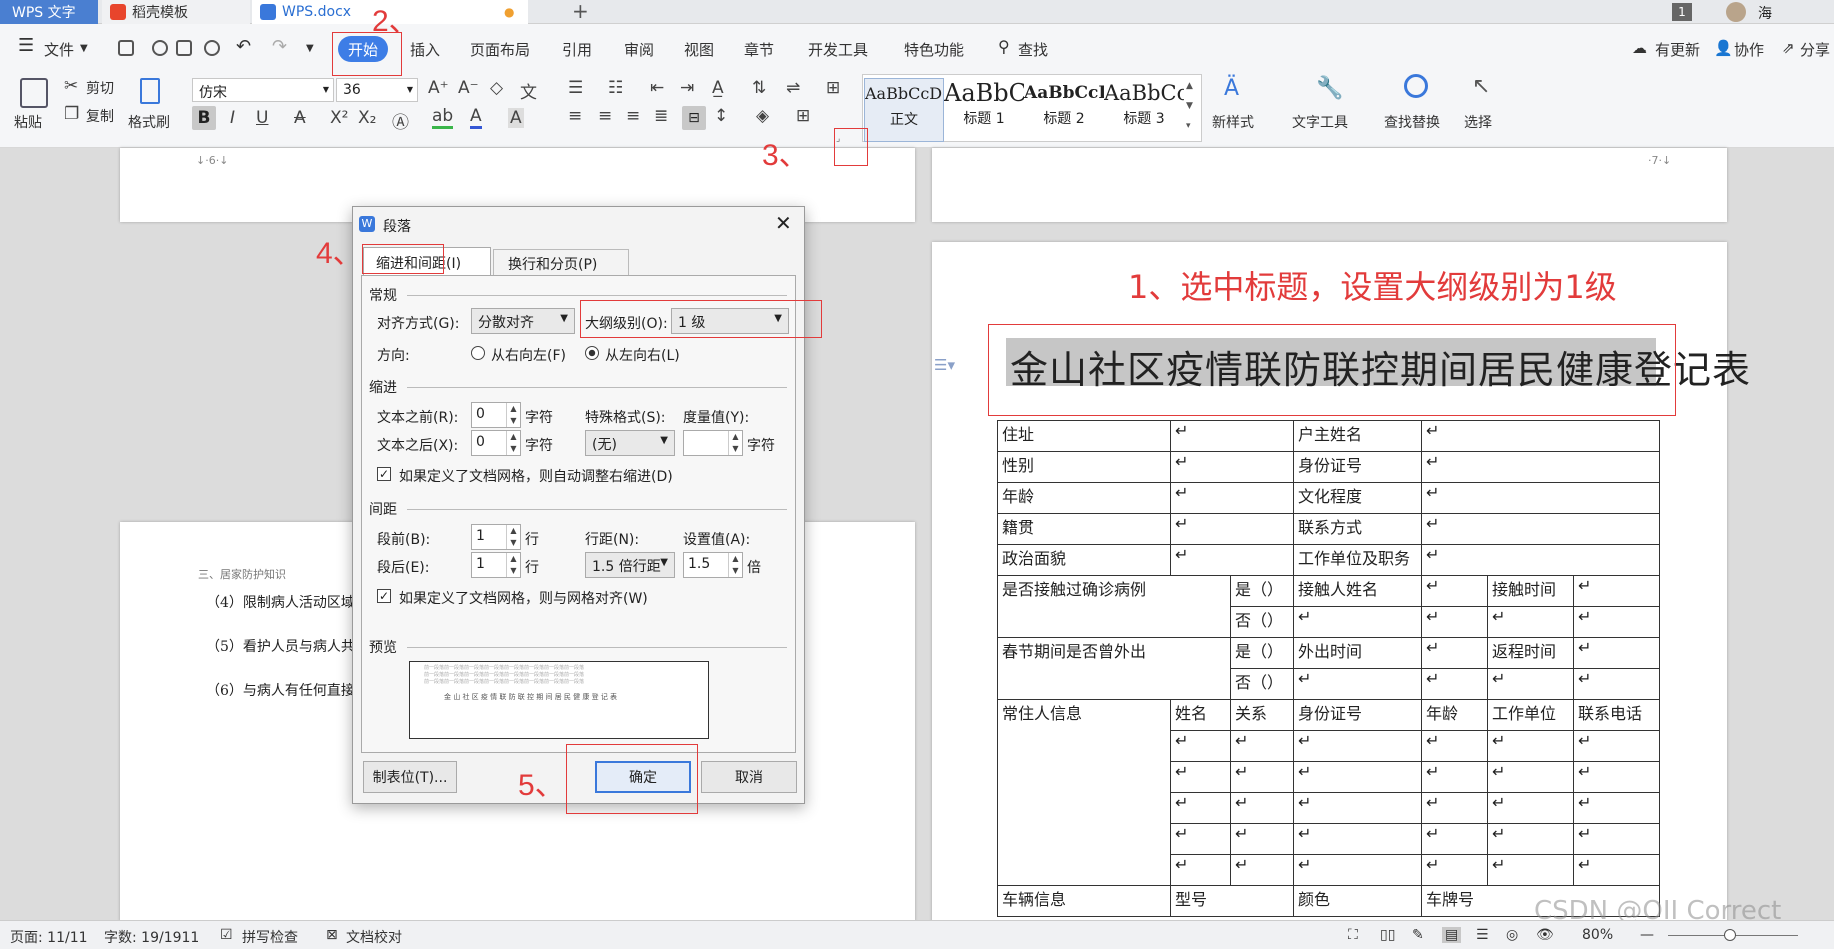 Image resolution: width=1834 pixels, height=949 pixels. What do you see at coordinates (496, 88) in the screenshot?
I see `clear-format-icon: ◇` at bounding box center [496, 88].